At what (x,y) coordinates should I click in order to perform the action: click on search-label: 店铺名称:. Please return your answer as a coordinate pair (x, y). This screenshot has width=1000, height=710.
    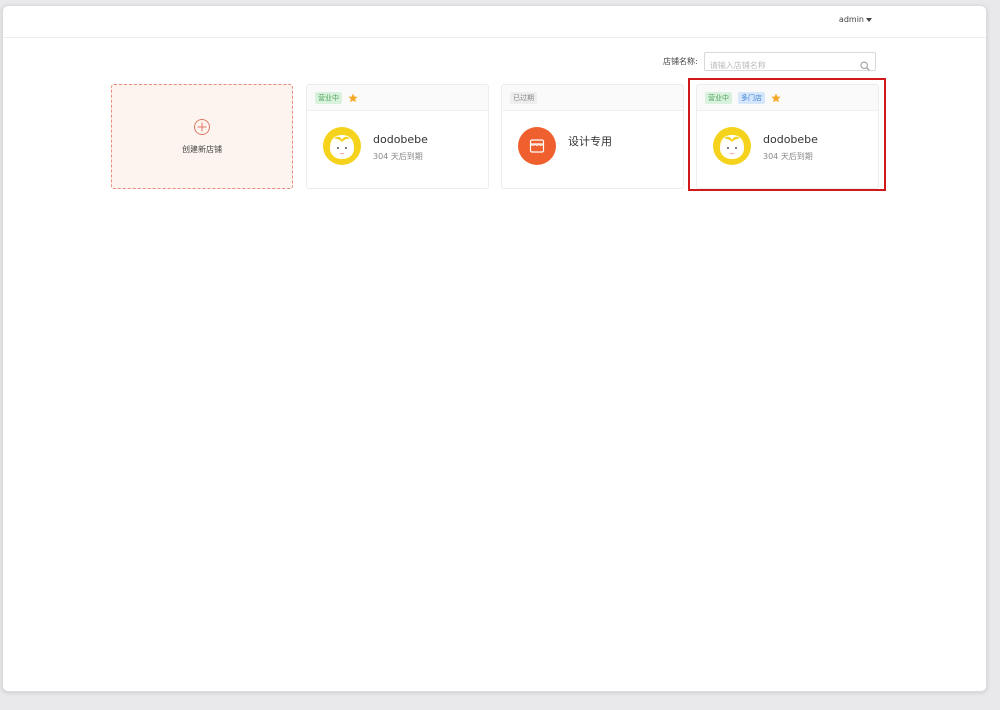
    Looking at the image, I should click on (680, 61).